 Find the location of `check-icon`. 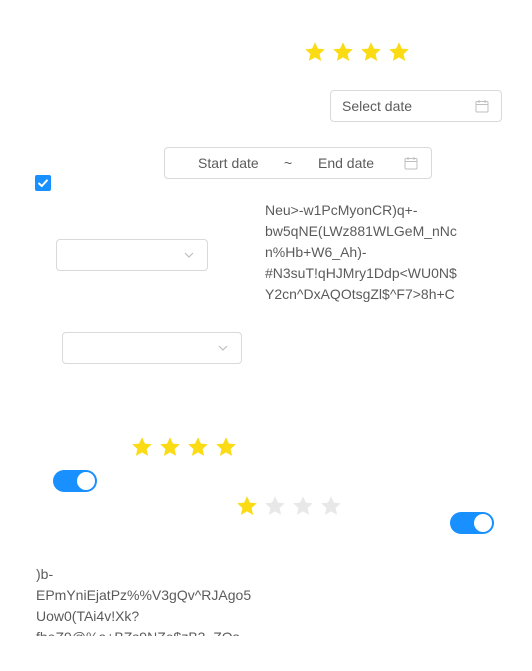

check-icon is located at coordinates (43, 183).